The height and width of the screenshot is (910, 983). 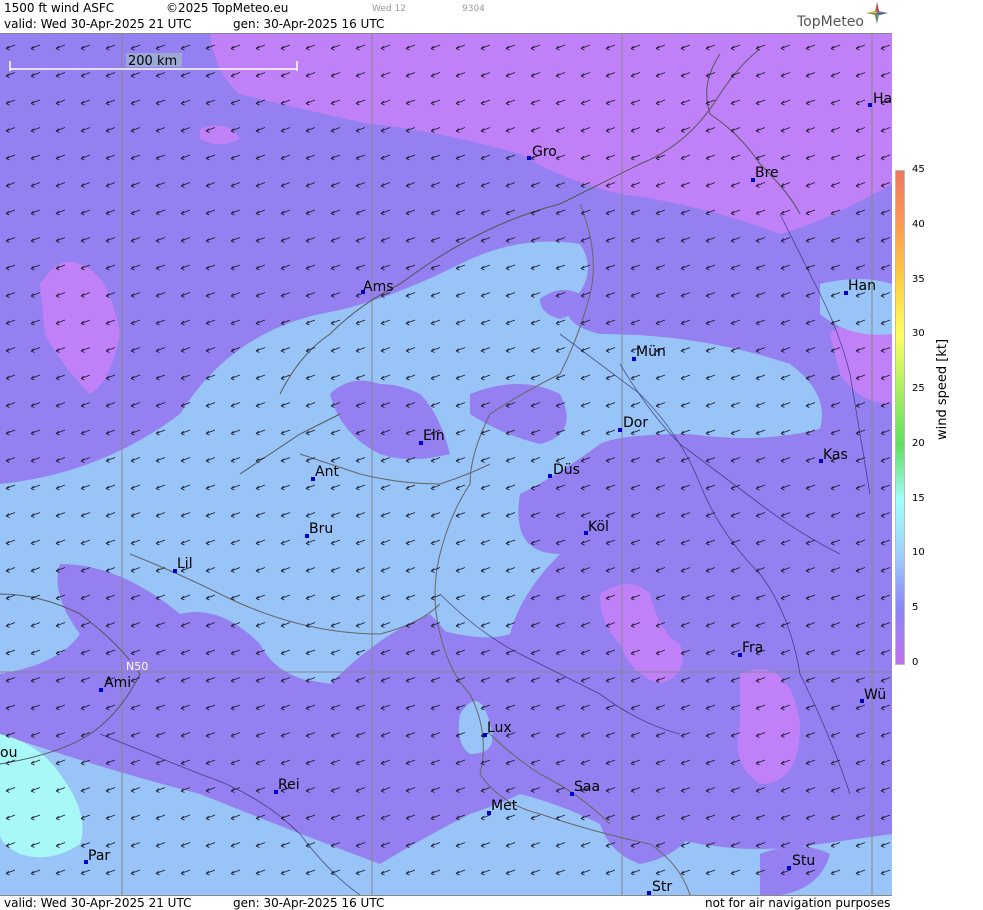 What do you see at coordinates (918, 498) in the screenshot?
I see `legend-tick-label: 15` at bounding box center [918, 498].